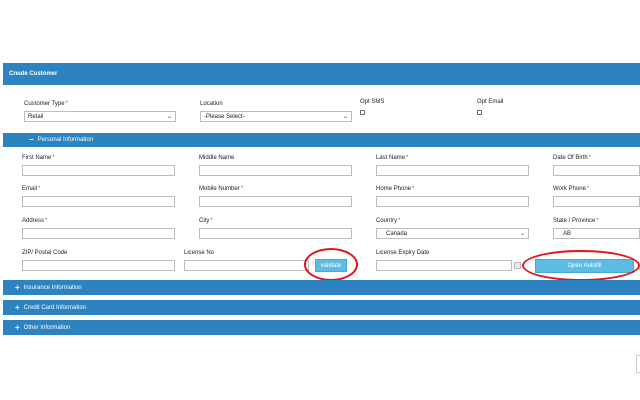 The image size is (640, 400). What do you see at coordinates (596, 233) in the screenshot?
I see `state-select: AB` at bounding box center [596, 233].